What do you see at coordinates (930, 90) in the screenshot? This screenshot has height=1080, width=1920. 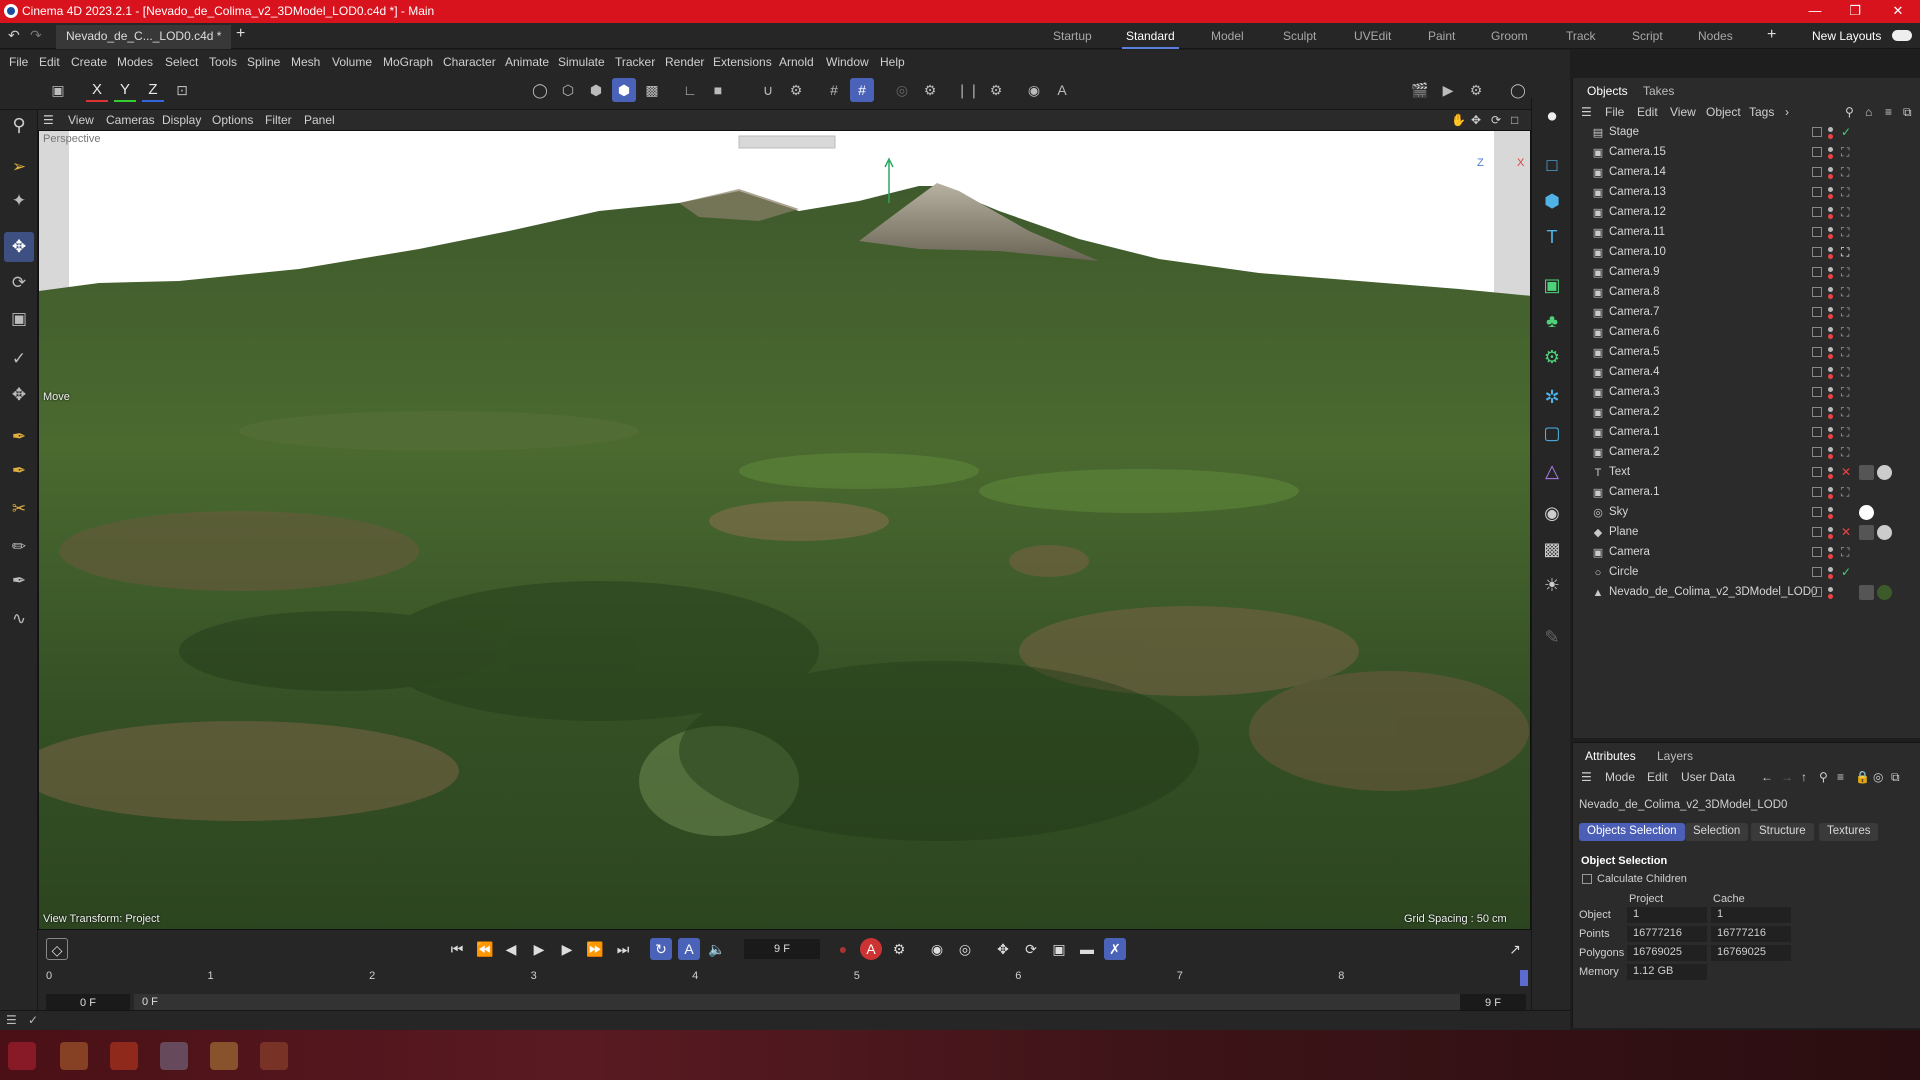 I see `soft-settings-icon: ⚙` at bounding box center [930, 90].